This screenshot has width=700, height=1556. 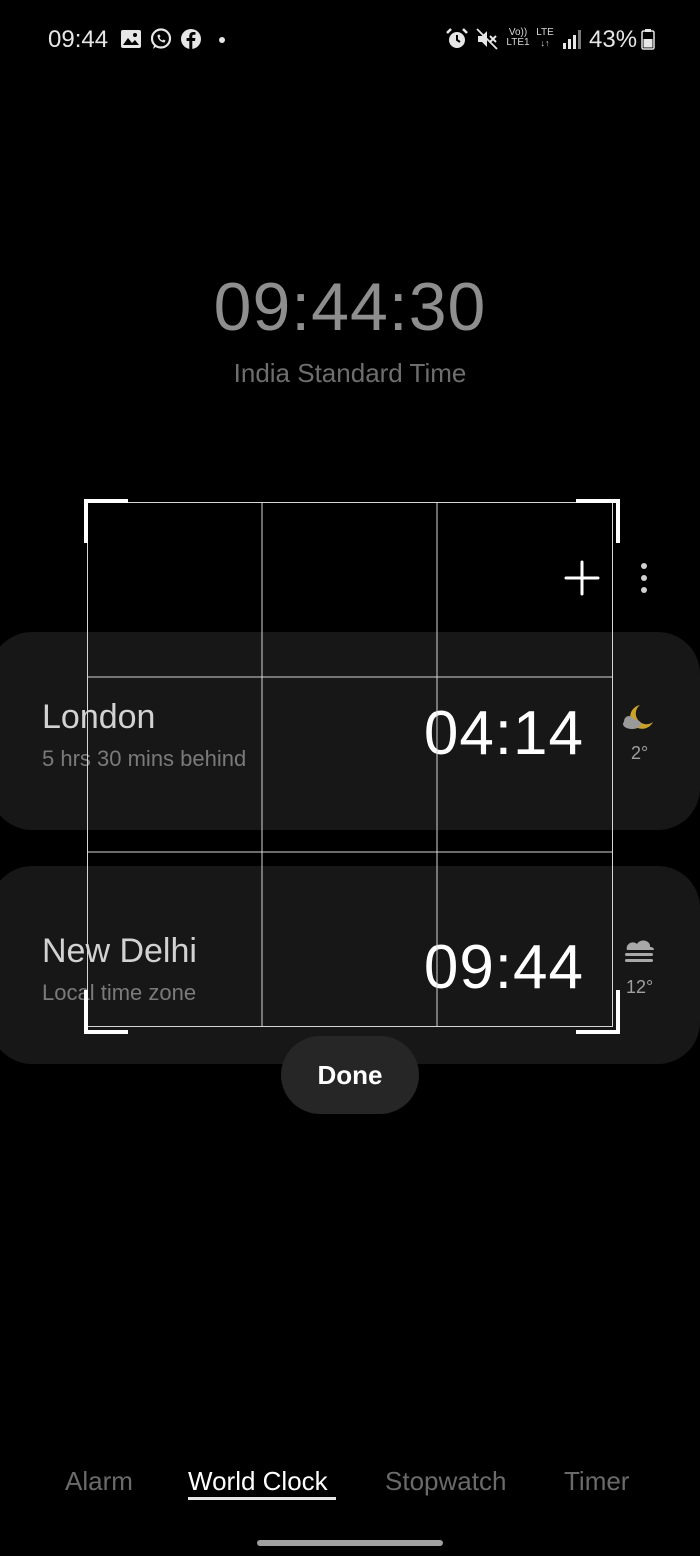 What do you see at coordinates (258, 1481) in the screenshot?
I see `tab-world-clock: World Clock` at bounding box center [258, 1481].